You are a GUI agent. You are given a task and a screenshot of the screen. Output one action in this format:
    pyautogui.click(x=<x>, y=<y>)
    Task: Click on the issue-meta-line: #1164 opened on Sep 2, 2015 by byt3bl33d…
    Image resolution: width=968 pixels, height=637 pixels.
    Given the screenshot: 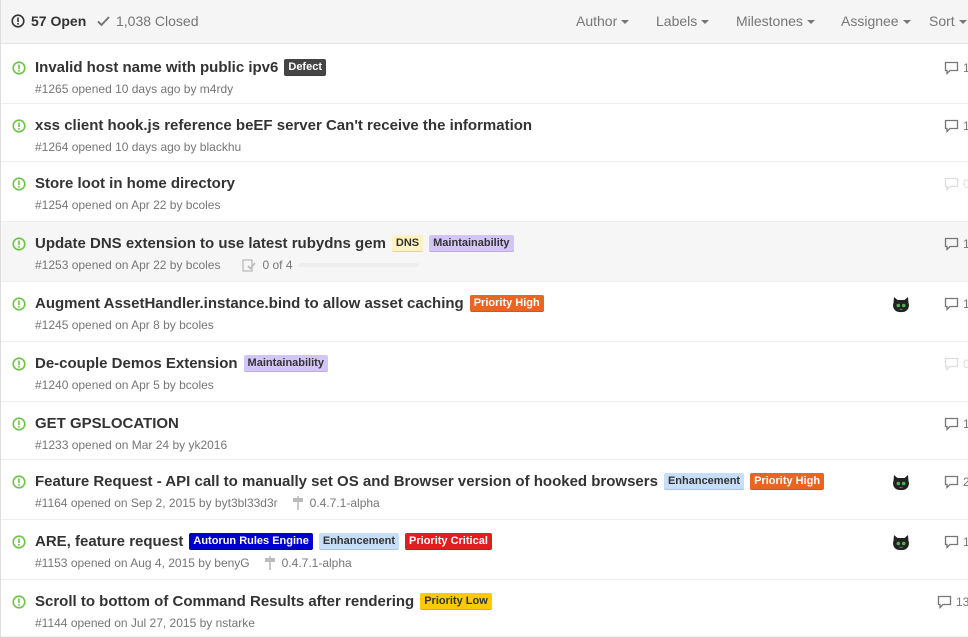 What is the action you would take?
    pyautogui.click(x=207, y=503)
    